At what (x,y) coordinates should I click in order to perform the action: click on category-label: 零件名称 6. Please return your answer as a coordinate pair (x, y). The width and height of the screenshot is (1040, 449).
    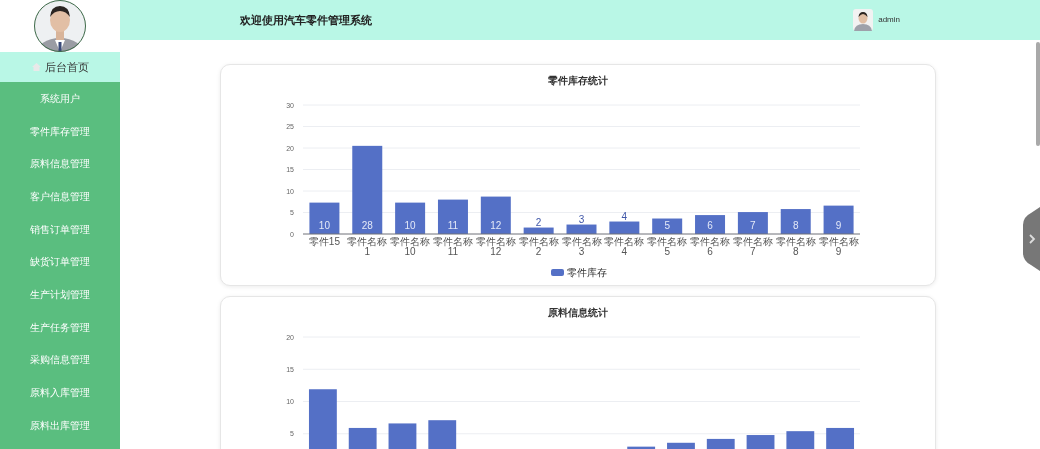
    Looking at the image, I should click on (710, 246).